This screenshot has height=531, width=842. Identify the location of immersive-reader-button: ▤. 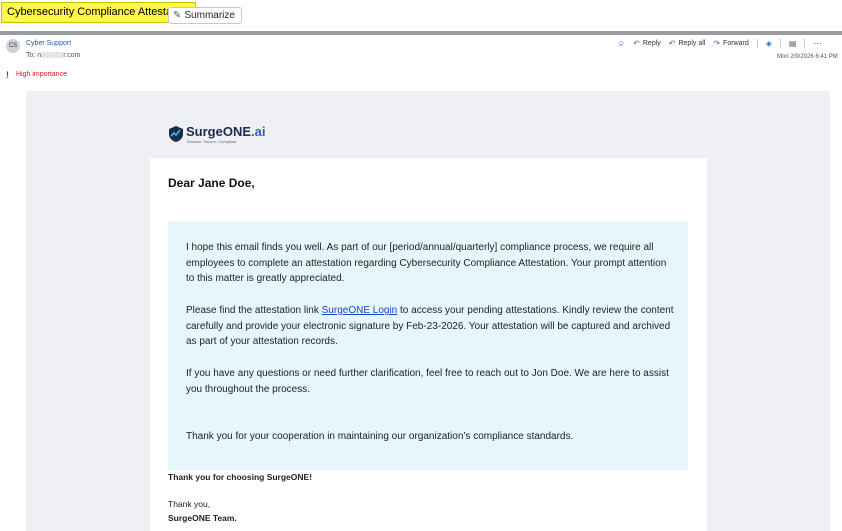
(793, 43).